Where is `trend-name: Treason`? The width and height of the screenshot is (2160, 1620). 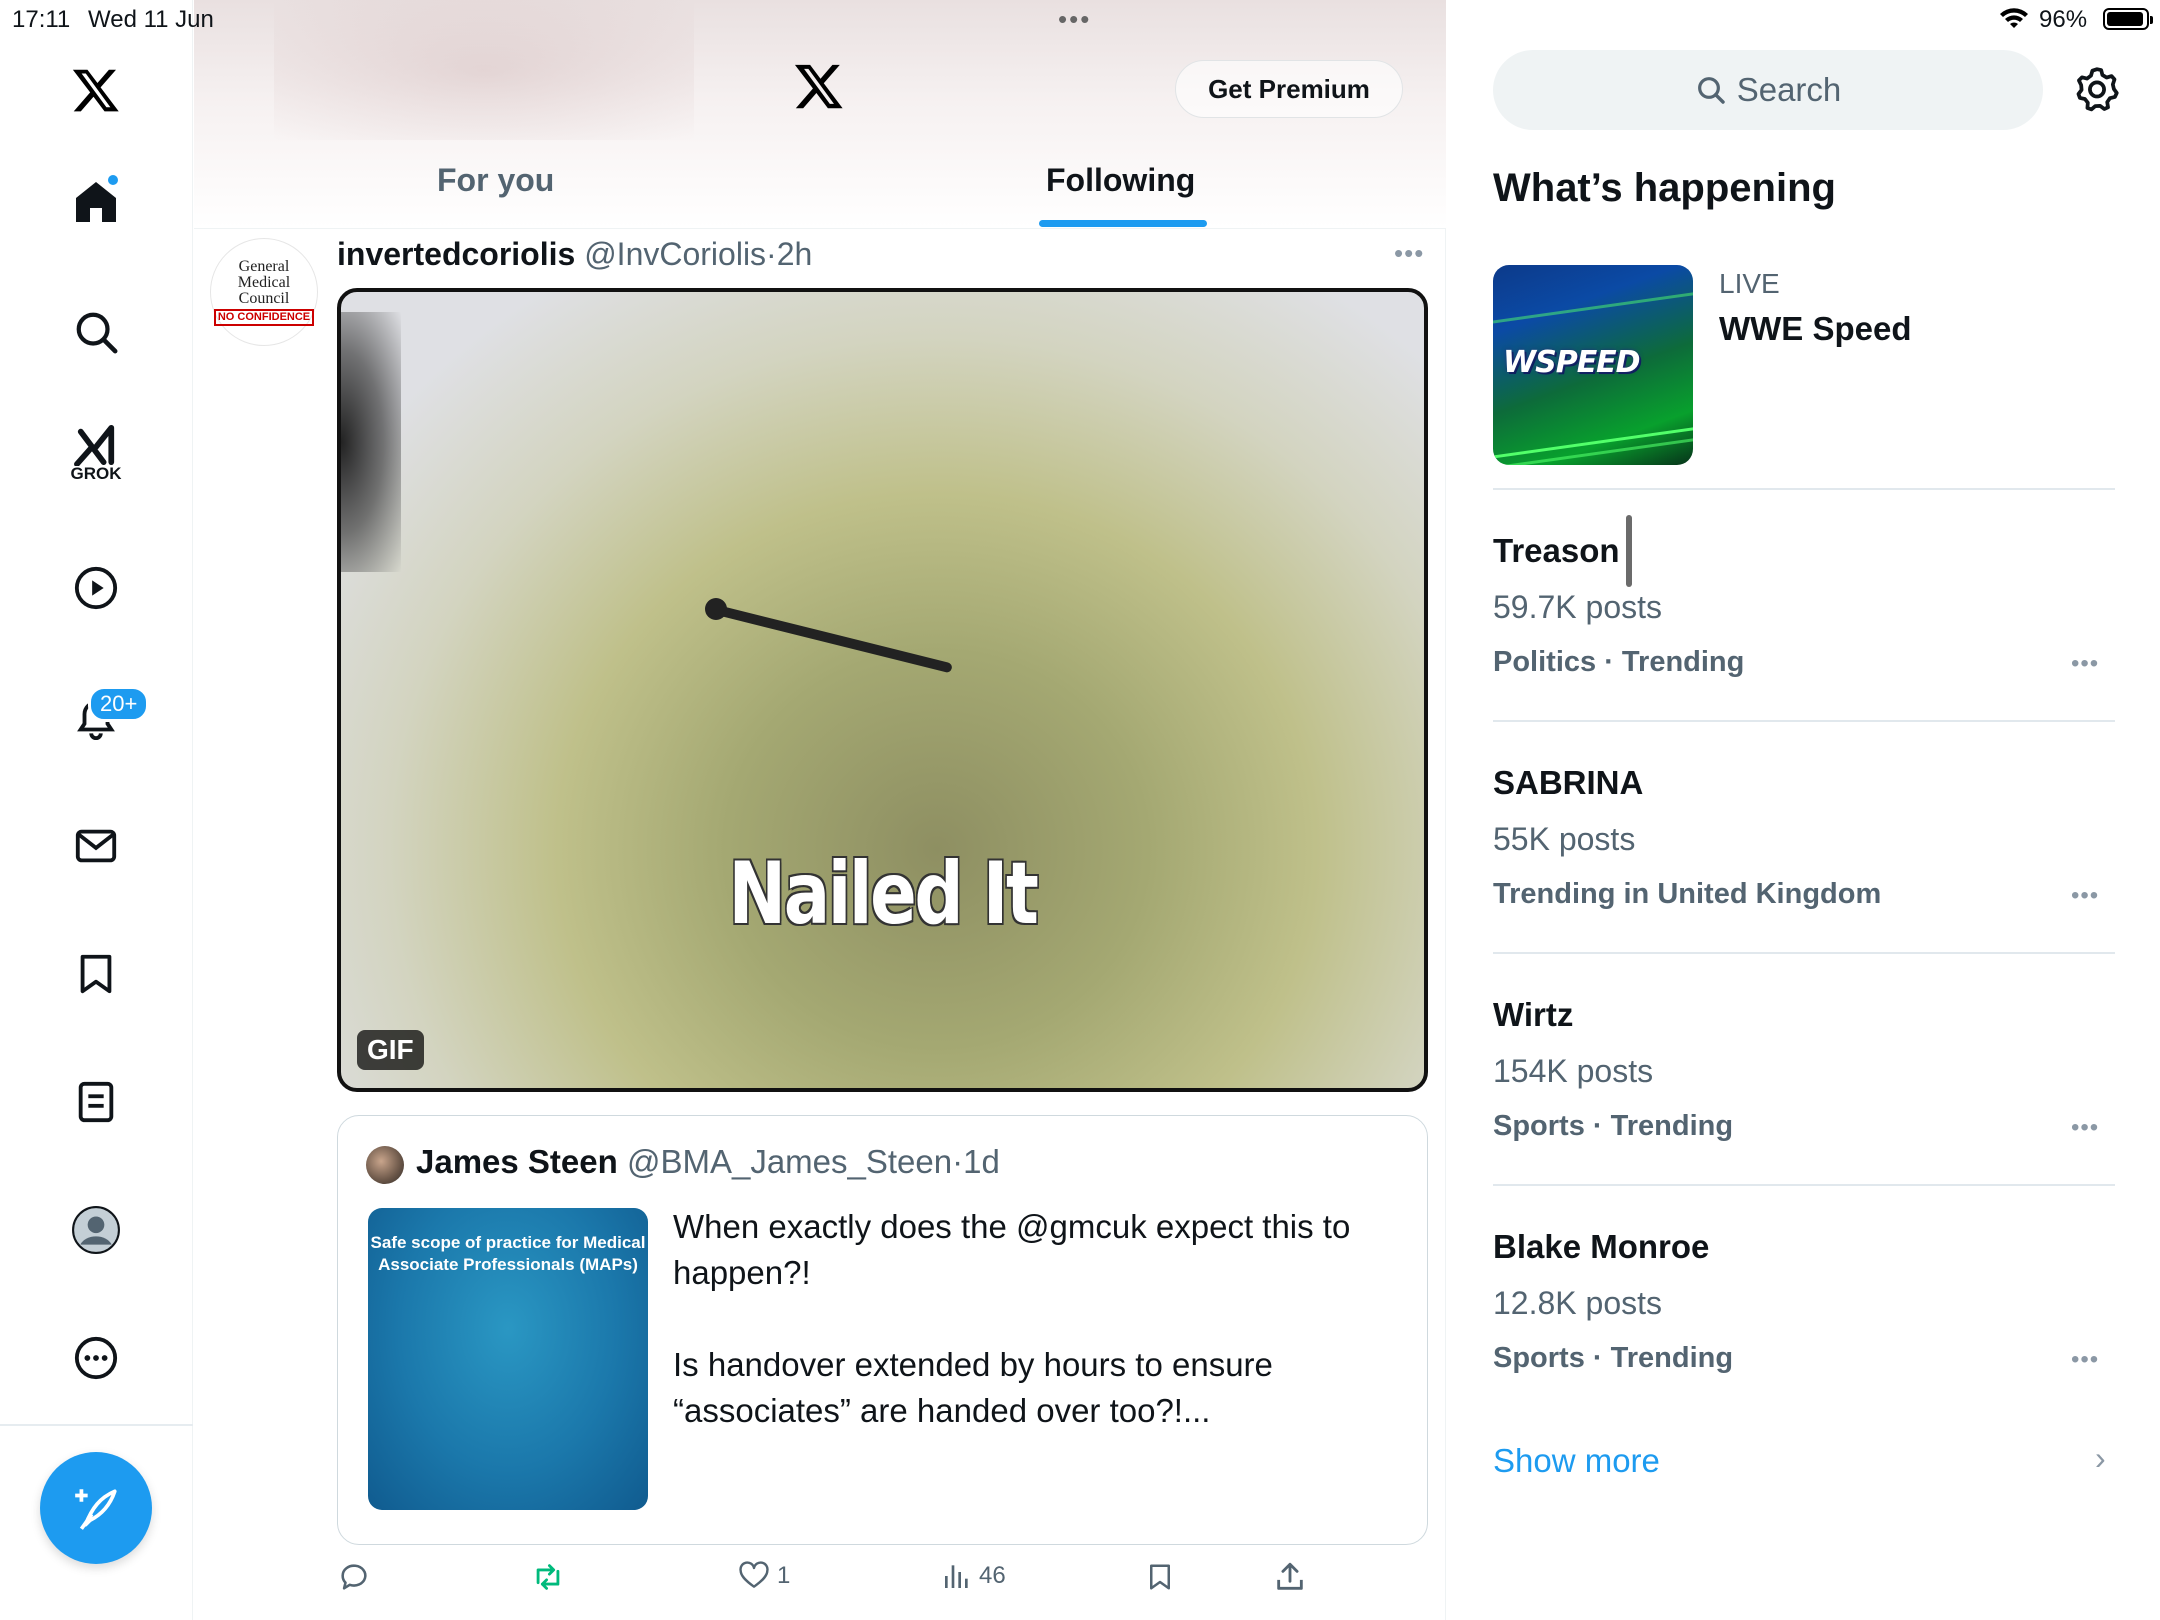 trend-name: Treason is located at coordinates (1556, 551).